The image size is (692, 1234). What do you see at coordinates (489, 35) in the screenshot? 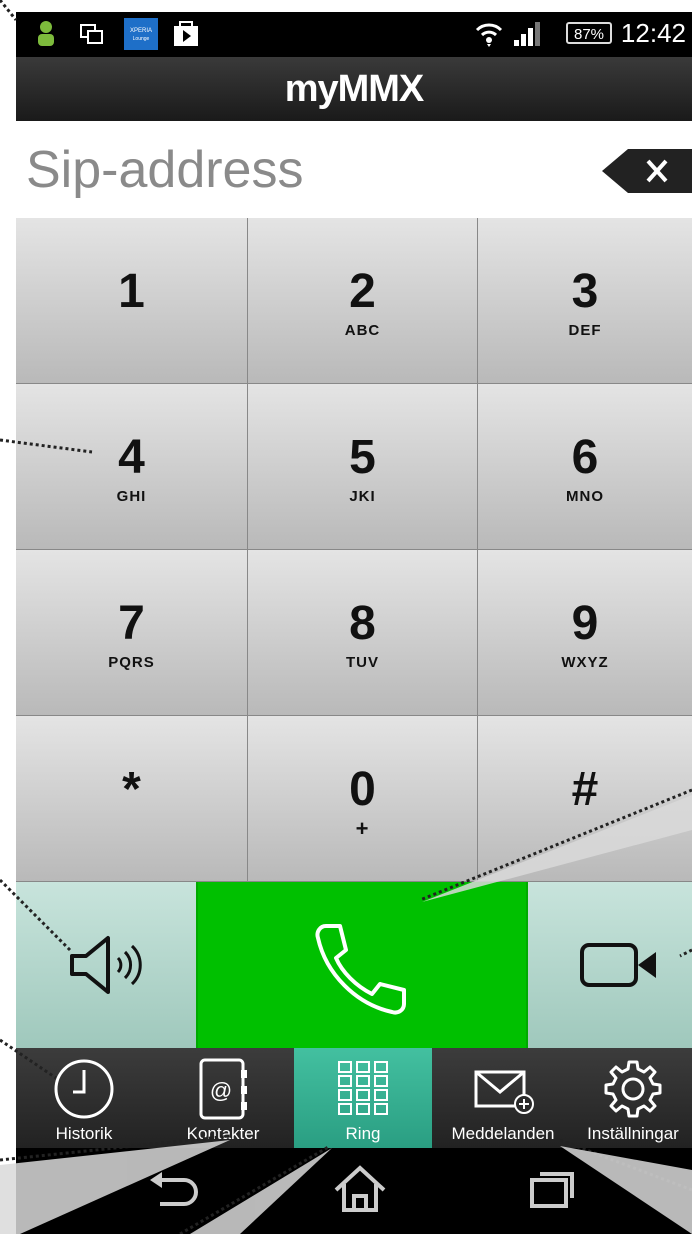
I see `wifi-icon` at bounding box center [489, 35].